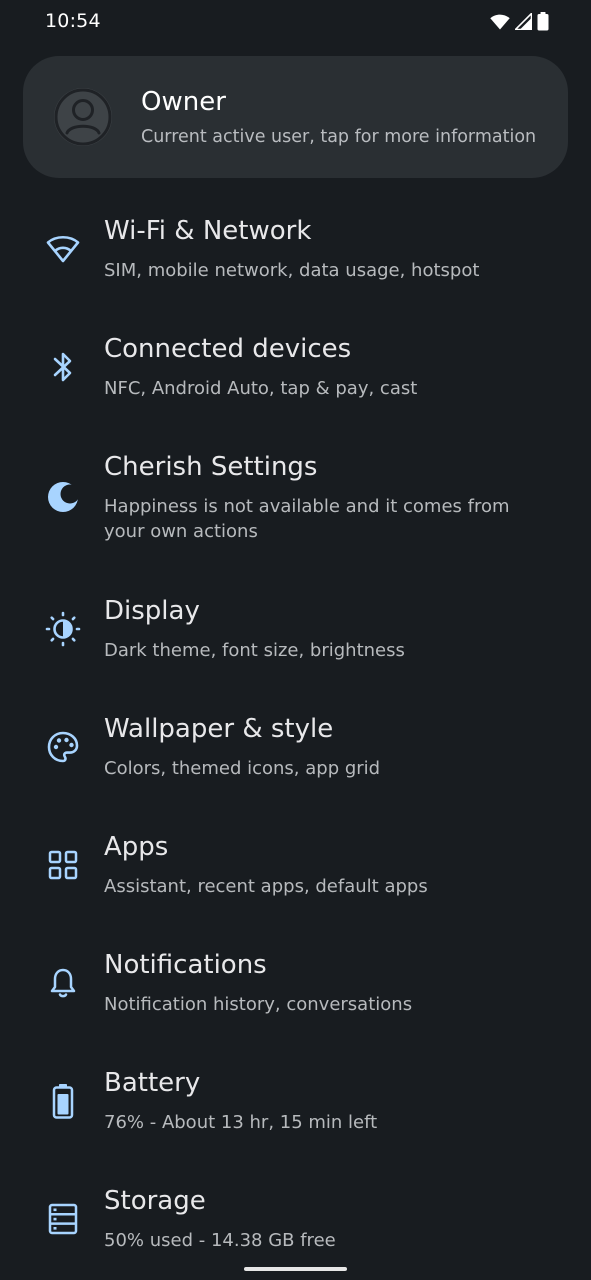 The width and height of the screenshot is (591, 1280). Describe the element at coordinates (254, 650) in the screenshot. I see `item-subtitle: Dark theme, font size, brightness` at that location.